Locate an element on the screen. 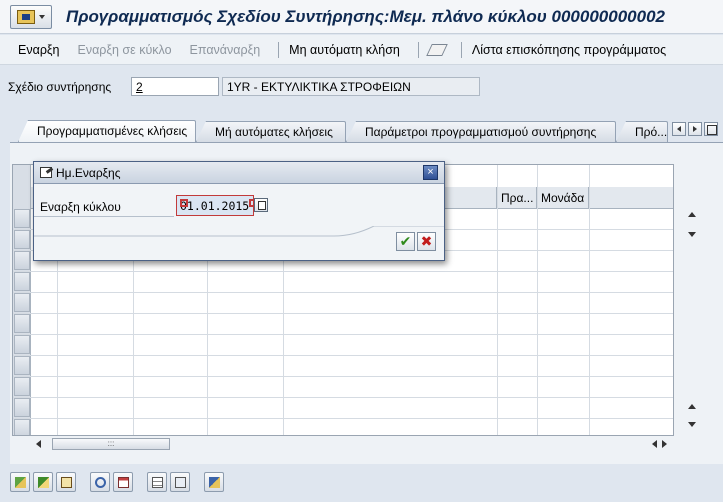 Image resolution: width=723 pixels, height=502 pixels. start-button: Εναρξη is located at coordinates (38, 50).